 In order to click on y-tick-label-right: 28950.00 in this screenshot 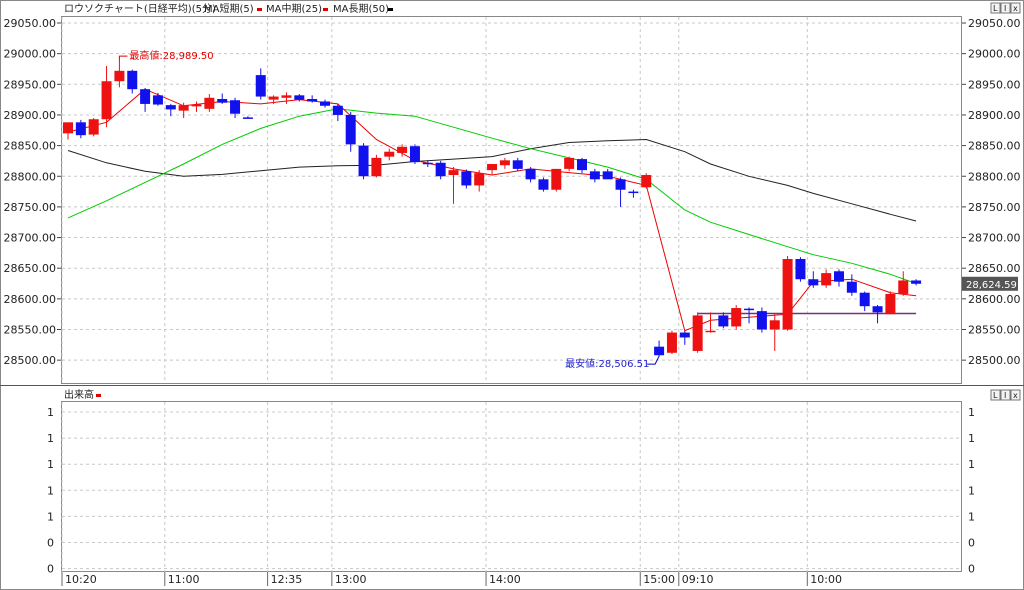, I will do `click(994, 84)`.